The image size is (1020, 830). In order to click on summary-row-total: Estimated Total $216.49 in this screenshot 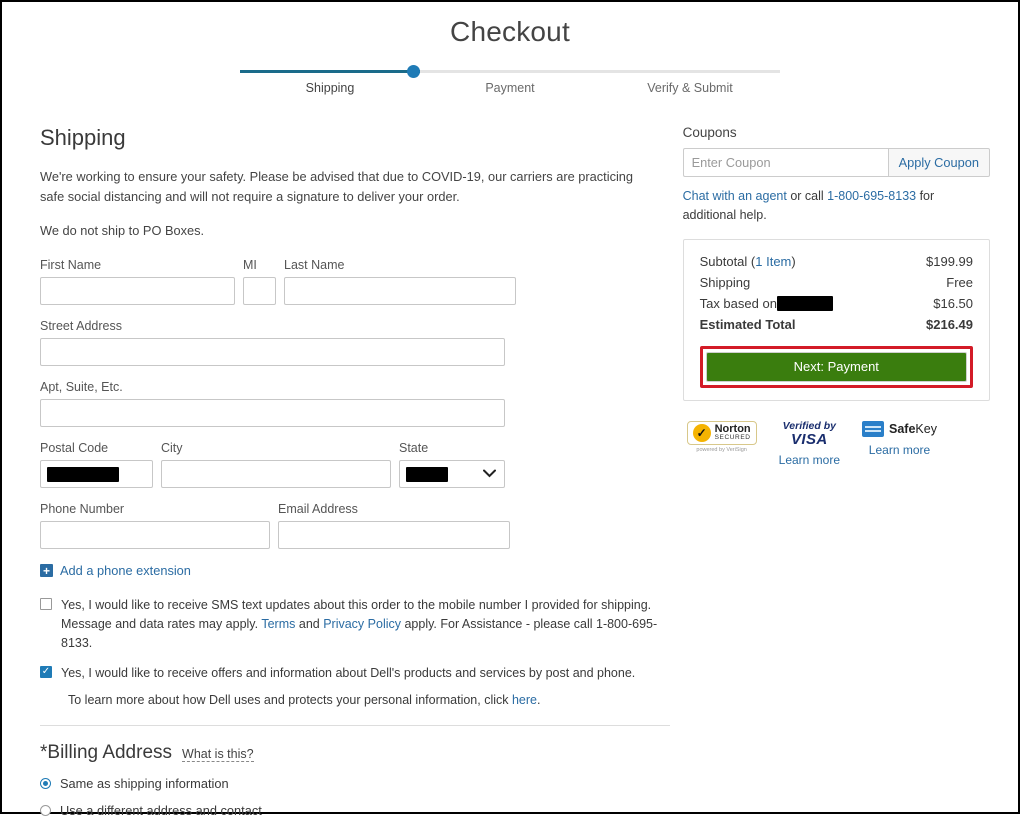, I will do `click(836, 324)`.